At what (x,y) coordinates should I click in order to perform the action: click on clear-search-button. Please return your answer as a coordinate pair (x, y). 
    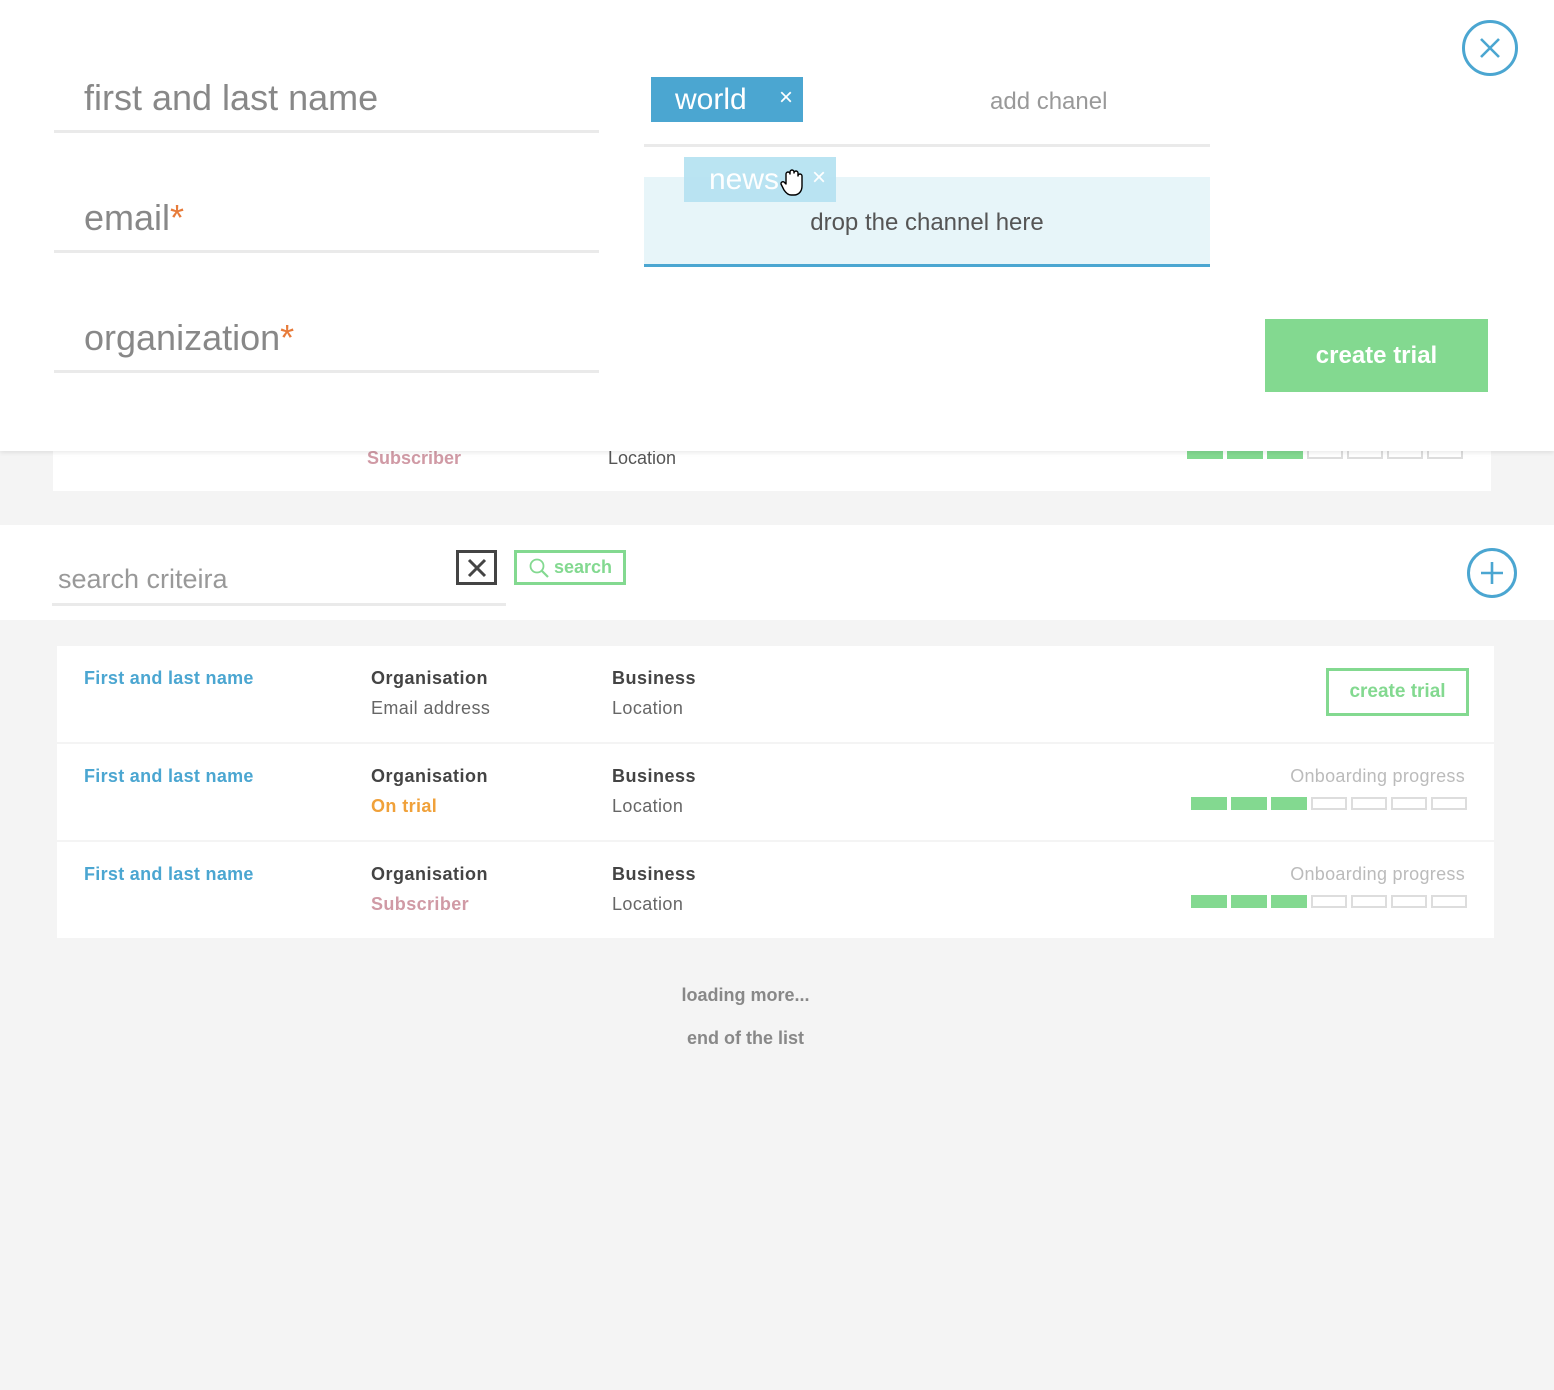
    Looking at the image, I should click on (476, 567).